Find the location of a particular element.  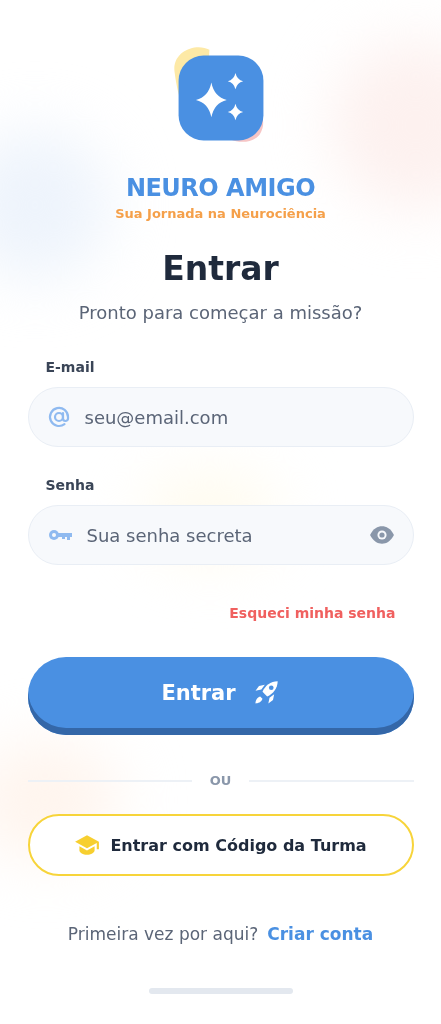

password-field: Sua senha secreta is located at coordinates (220, 535).